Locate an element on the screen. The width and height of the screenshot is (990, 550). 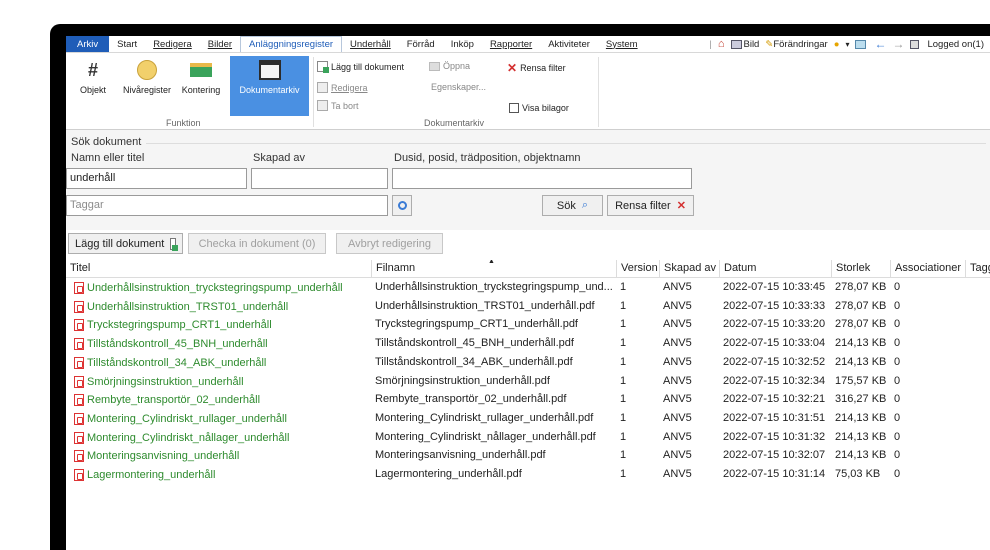
col-associationer: Associationer is located at coordinates (927, 269).